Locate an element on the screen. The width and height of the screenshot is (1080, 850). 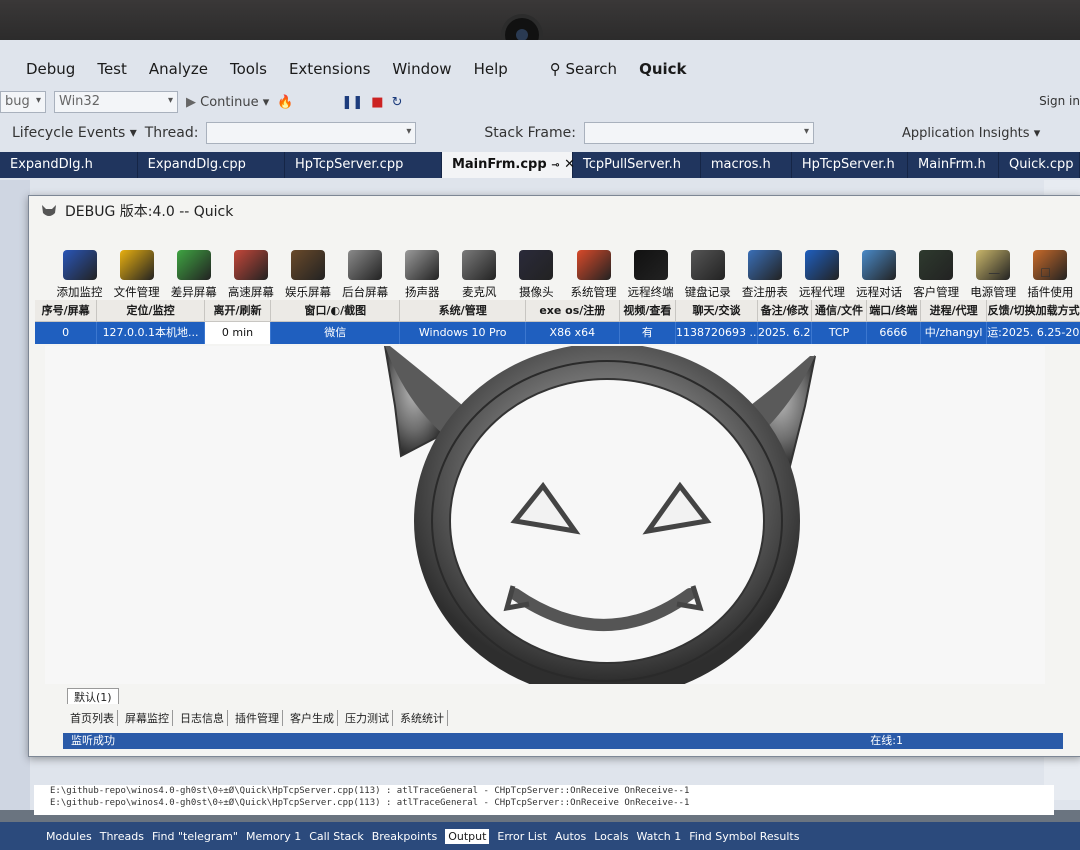
toolbar-button-add-monitor: 添加监控 is located at coordinates (79, 275).